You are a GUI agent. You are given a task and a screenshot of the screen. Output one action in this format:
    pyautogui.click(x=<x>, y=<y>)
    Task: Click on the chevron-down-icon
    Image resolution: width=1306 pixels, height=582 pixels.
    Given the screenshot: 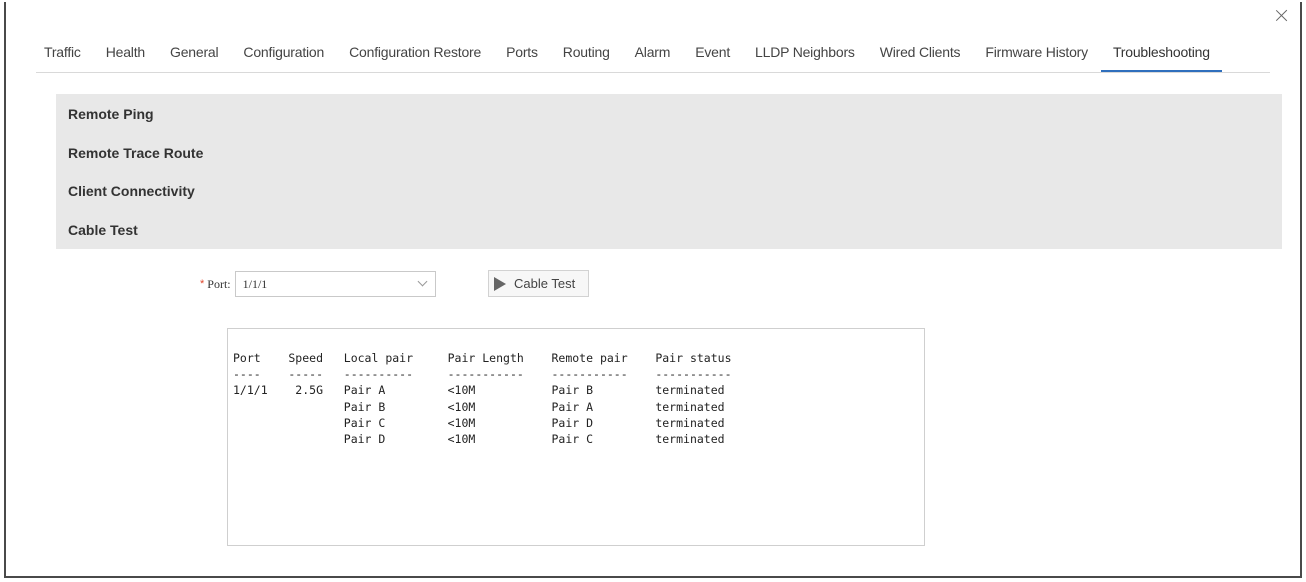 What is the action you would take?
    pyautogui.click(x=422, y=281)
    